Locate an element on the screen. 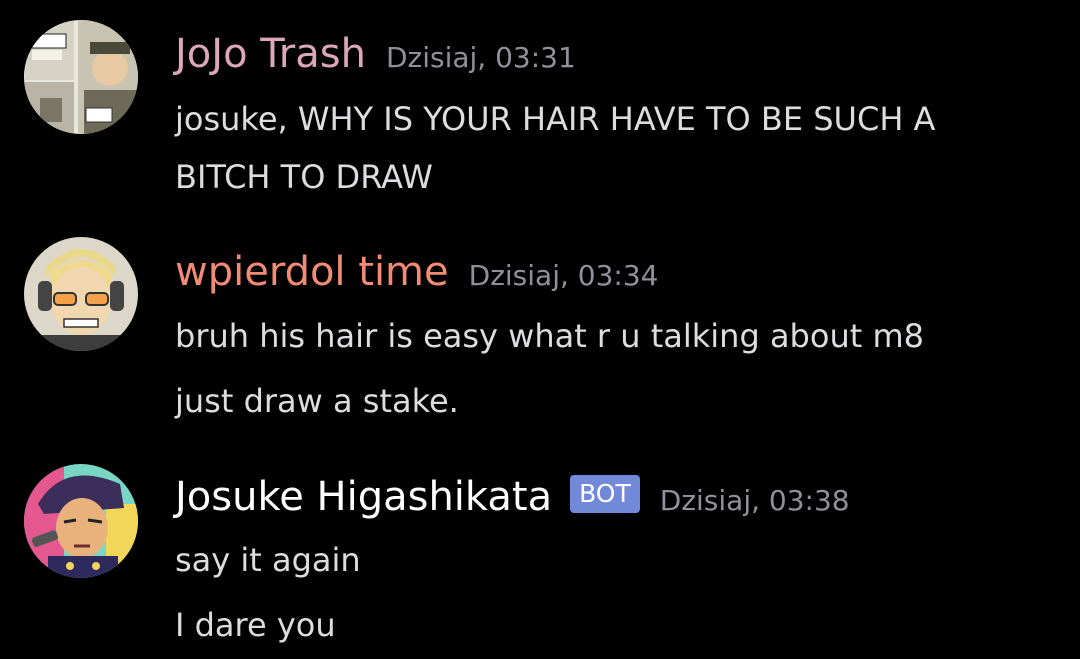  josuke-character-avatar-icon is located at coordinates (81, 521).